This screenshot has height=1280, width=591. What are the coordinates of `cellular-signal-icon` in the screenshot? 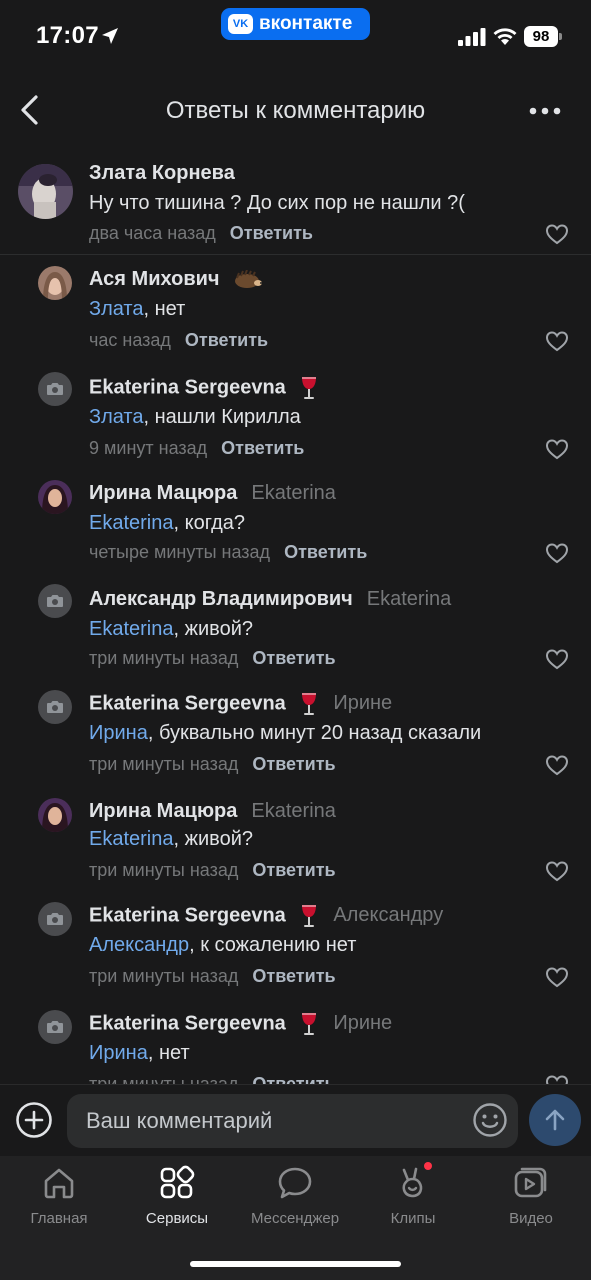 It's located at (472, 37).